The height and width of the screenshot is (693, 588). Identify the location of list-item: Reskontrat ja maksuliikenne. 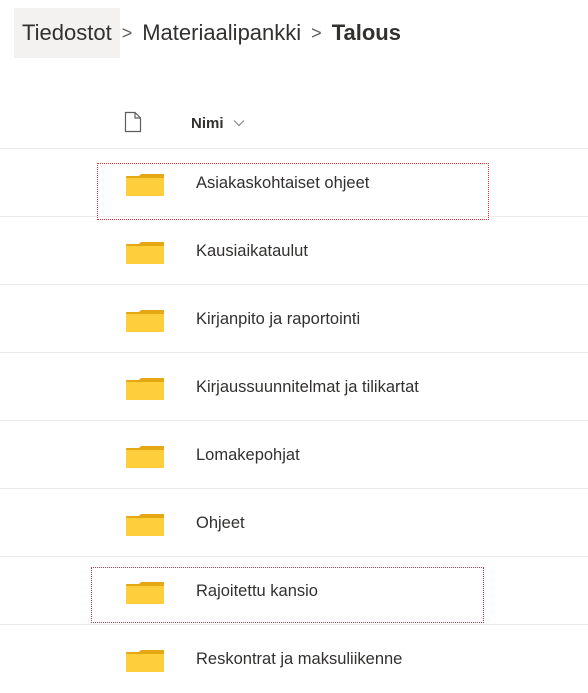
(294, 659).